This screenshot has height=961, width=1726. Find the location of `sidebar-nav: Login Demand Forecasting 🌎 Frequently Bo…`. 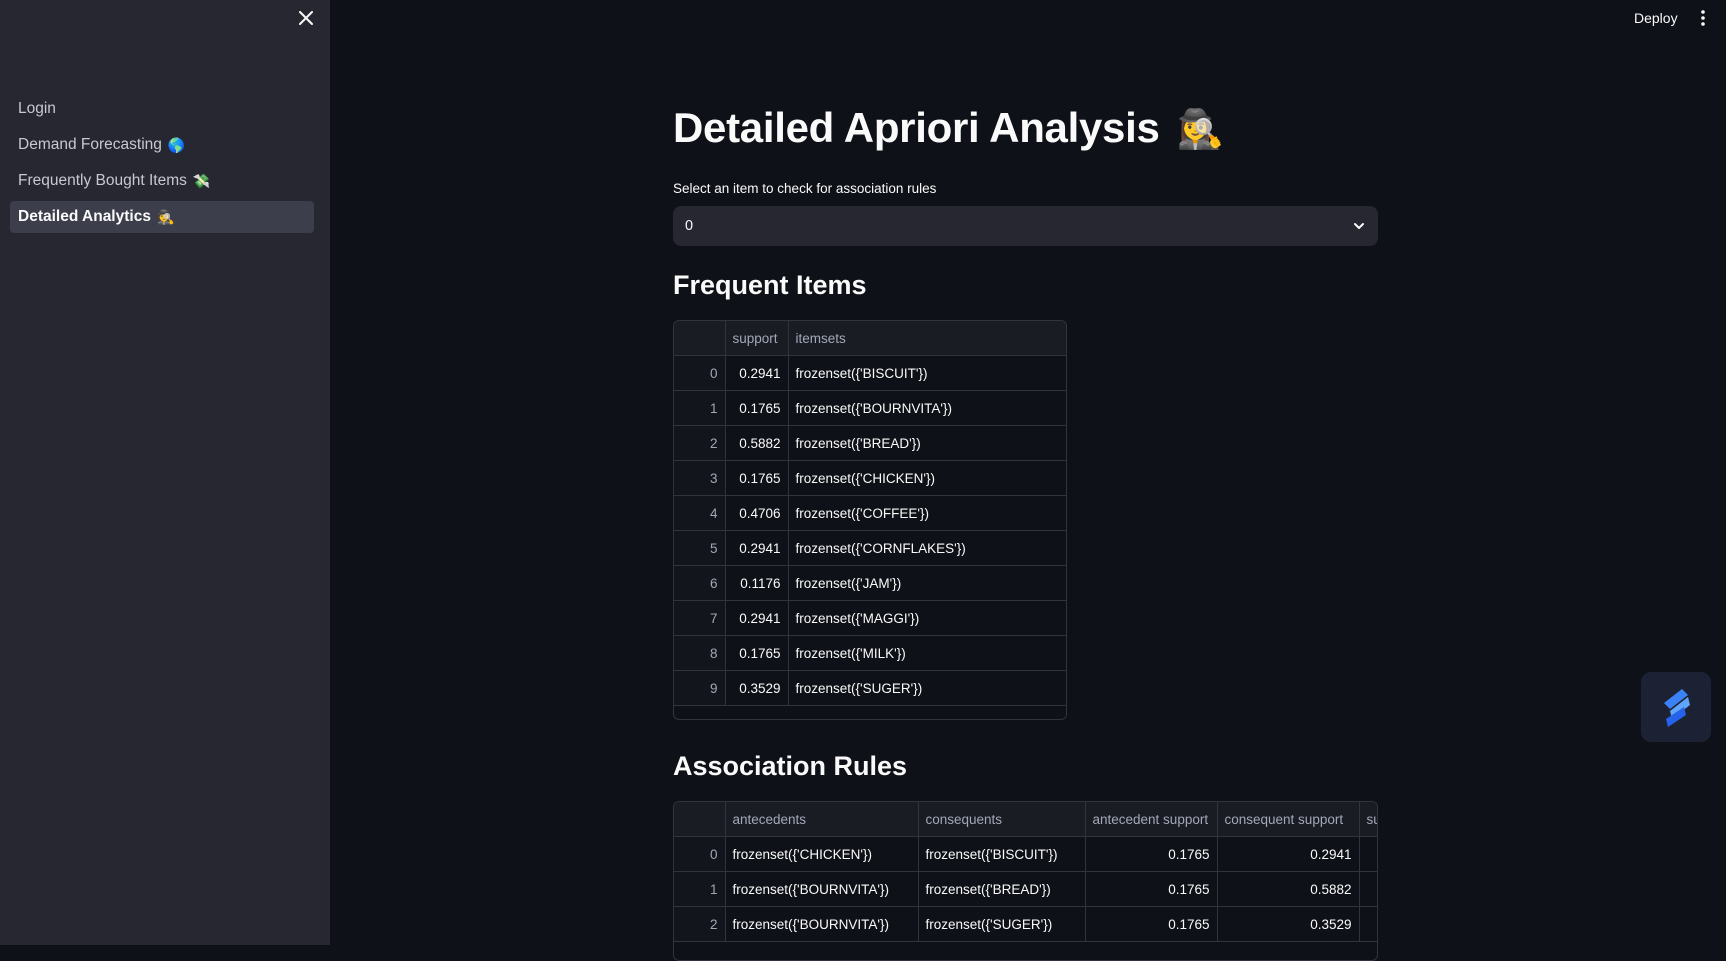

sidebar-nav: Login Demand Forecasting 🌎 Frequently Bo… is located at coordinates (162, 165).